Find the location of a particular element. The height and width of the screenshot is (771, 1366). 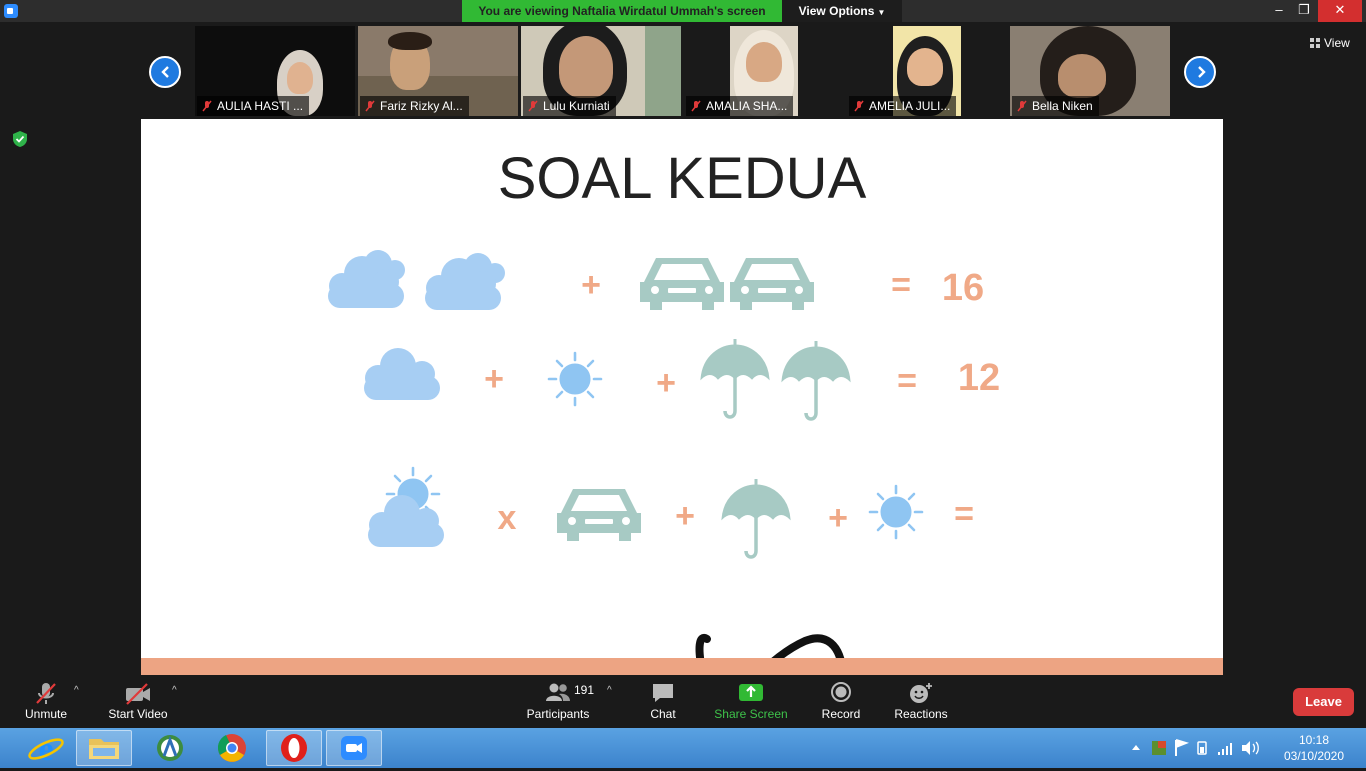

chrome-icon is located at coordinates (232, 748).